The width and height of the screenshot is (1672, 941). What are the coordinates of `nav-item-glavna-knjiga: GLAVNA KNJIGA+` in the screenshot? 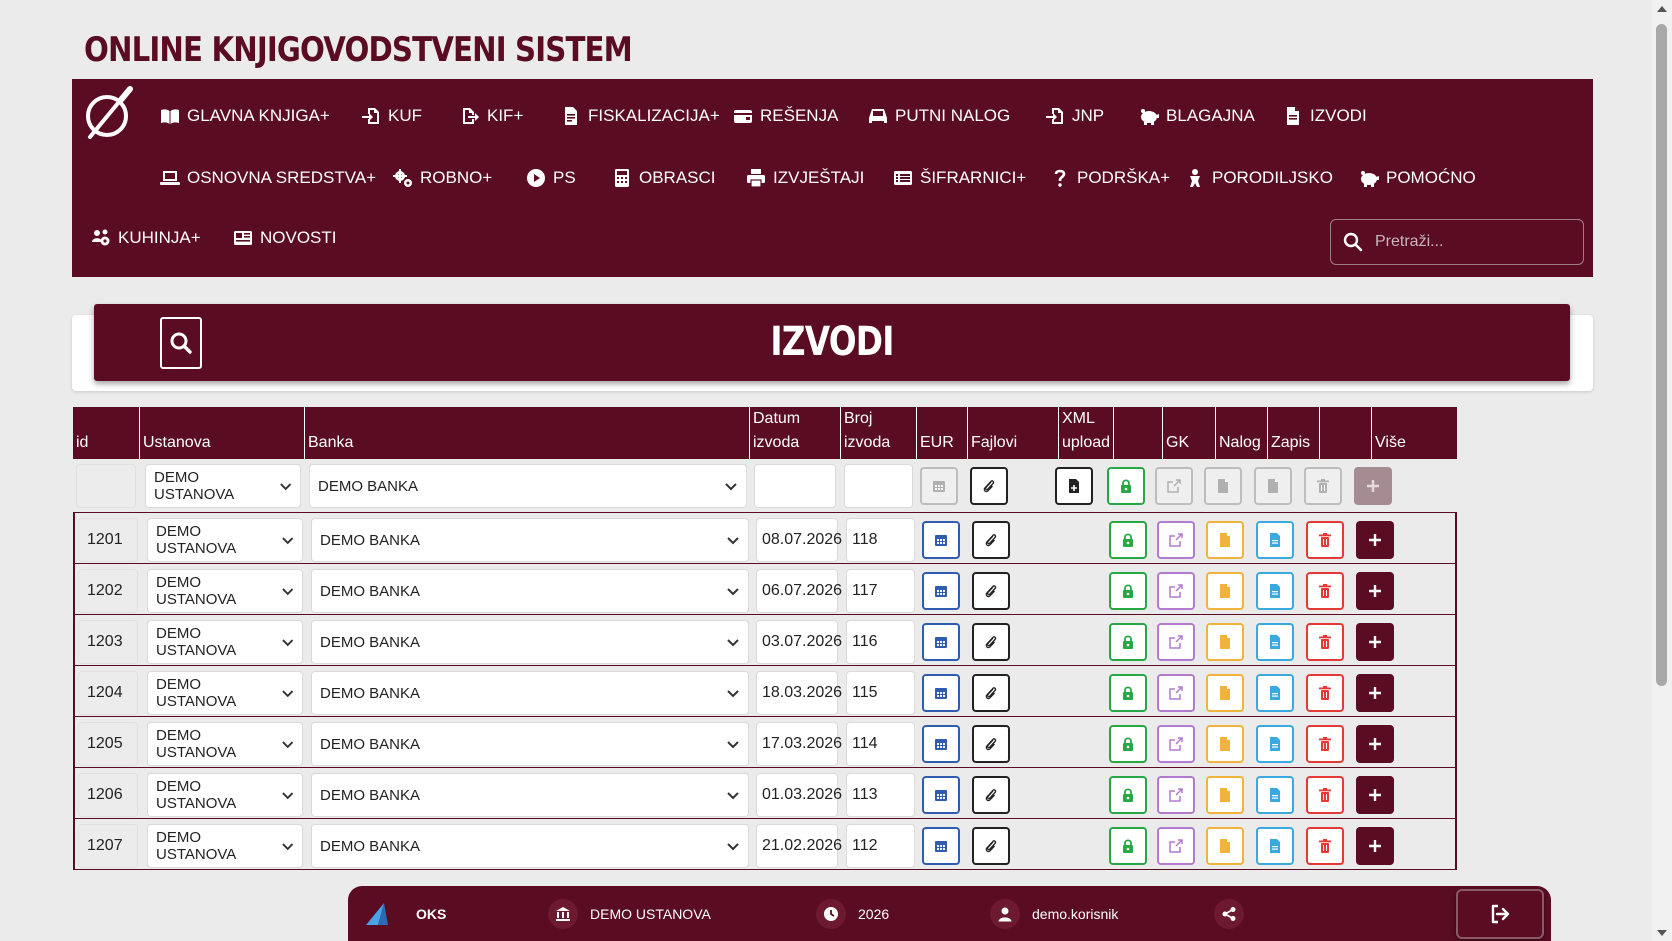 It's located at (244, 116).